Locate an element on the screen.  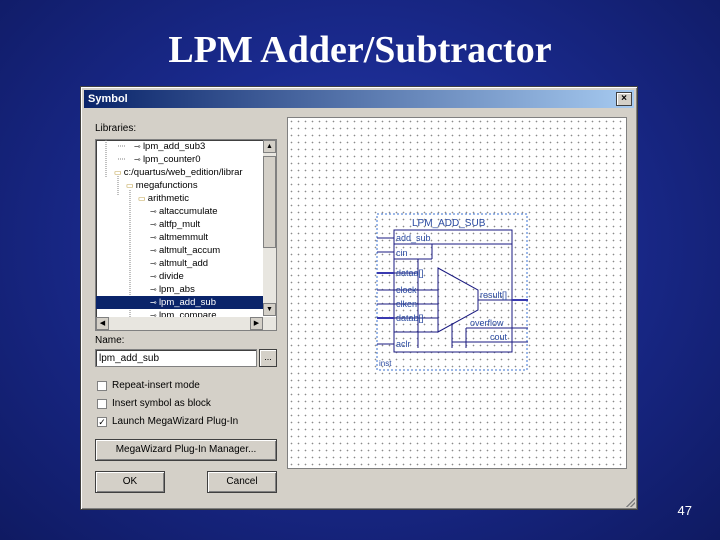
tree-item: ▭ arithmetic is located at coordinates (179, 198).